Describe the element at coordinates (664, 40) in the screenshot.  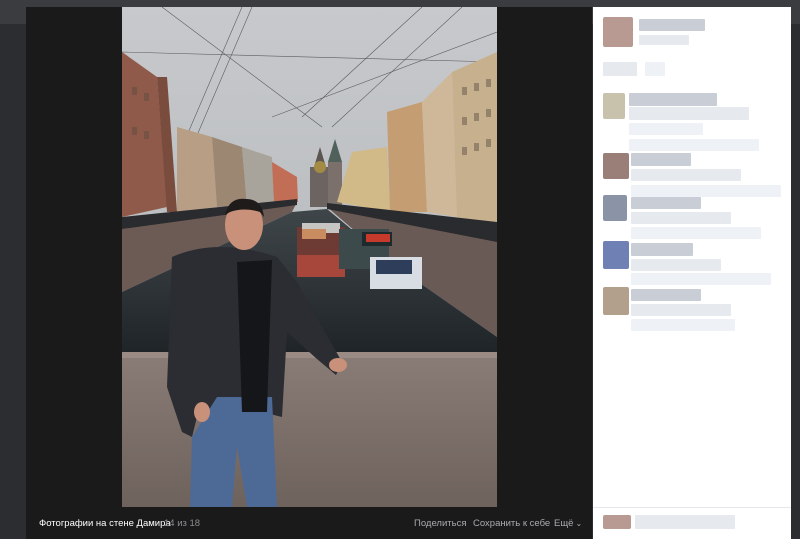
I see `blurred-date` at that location.